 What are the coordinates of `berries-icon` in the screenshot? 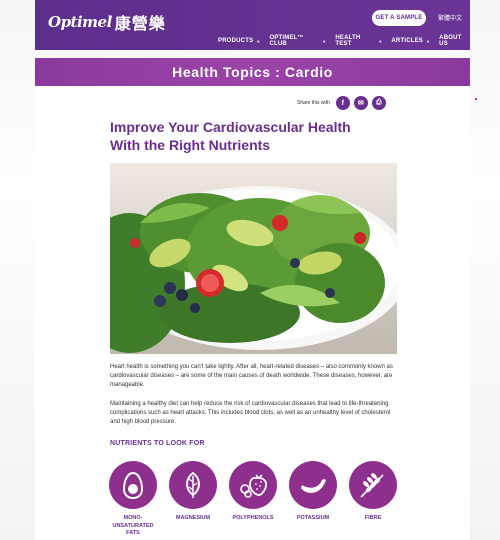 It's located at (253, 485).